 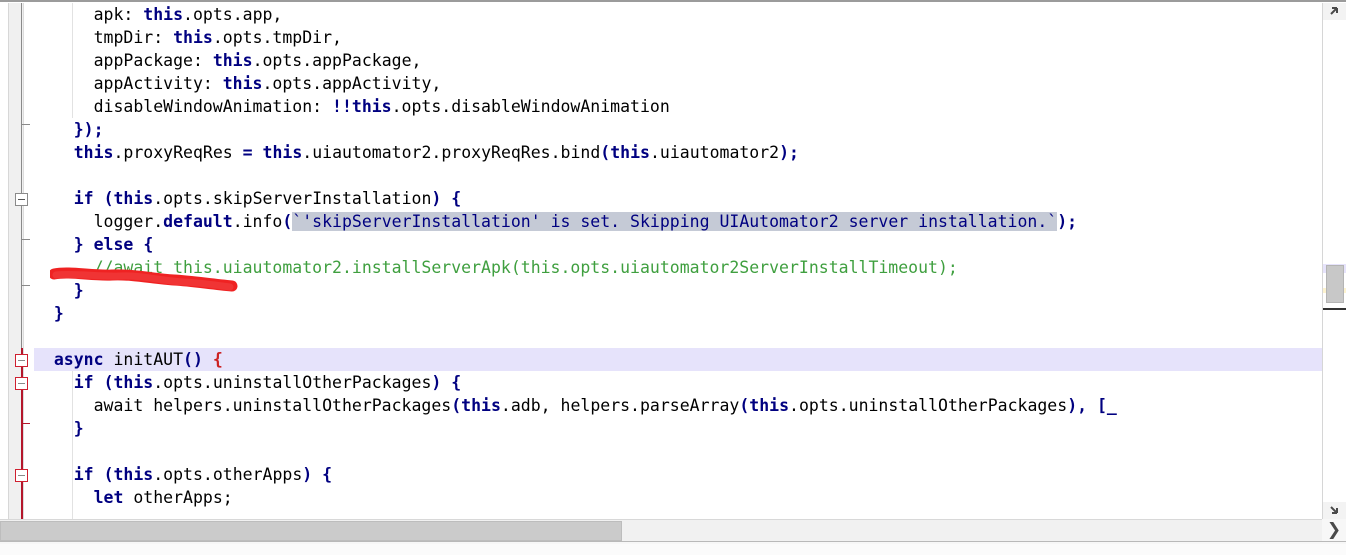 What do you see at coordinates (247, 152) in the screenshot?
I see `code-token: =` at bounding box center [247, 152].